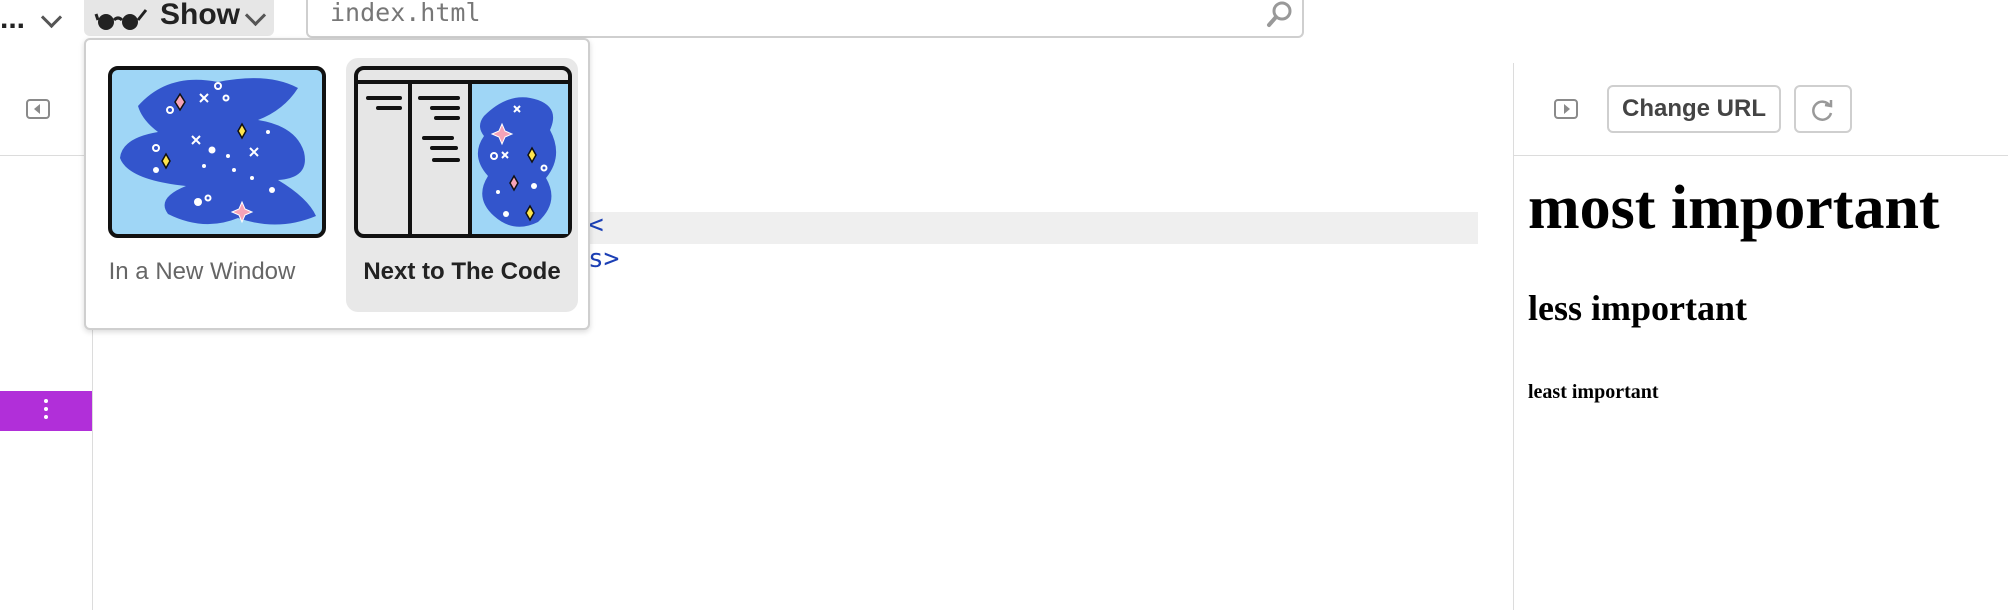 Image resolution: width=2008 pixels, height=610 pixels. Describe the element at coordinates (596, 225) in the screenshot. I see `code-fragment: <` at that location.